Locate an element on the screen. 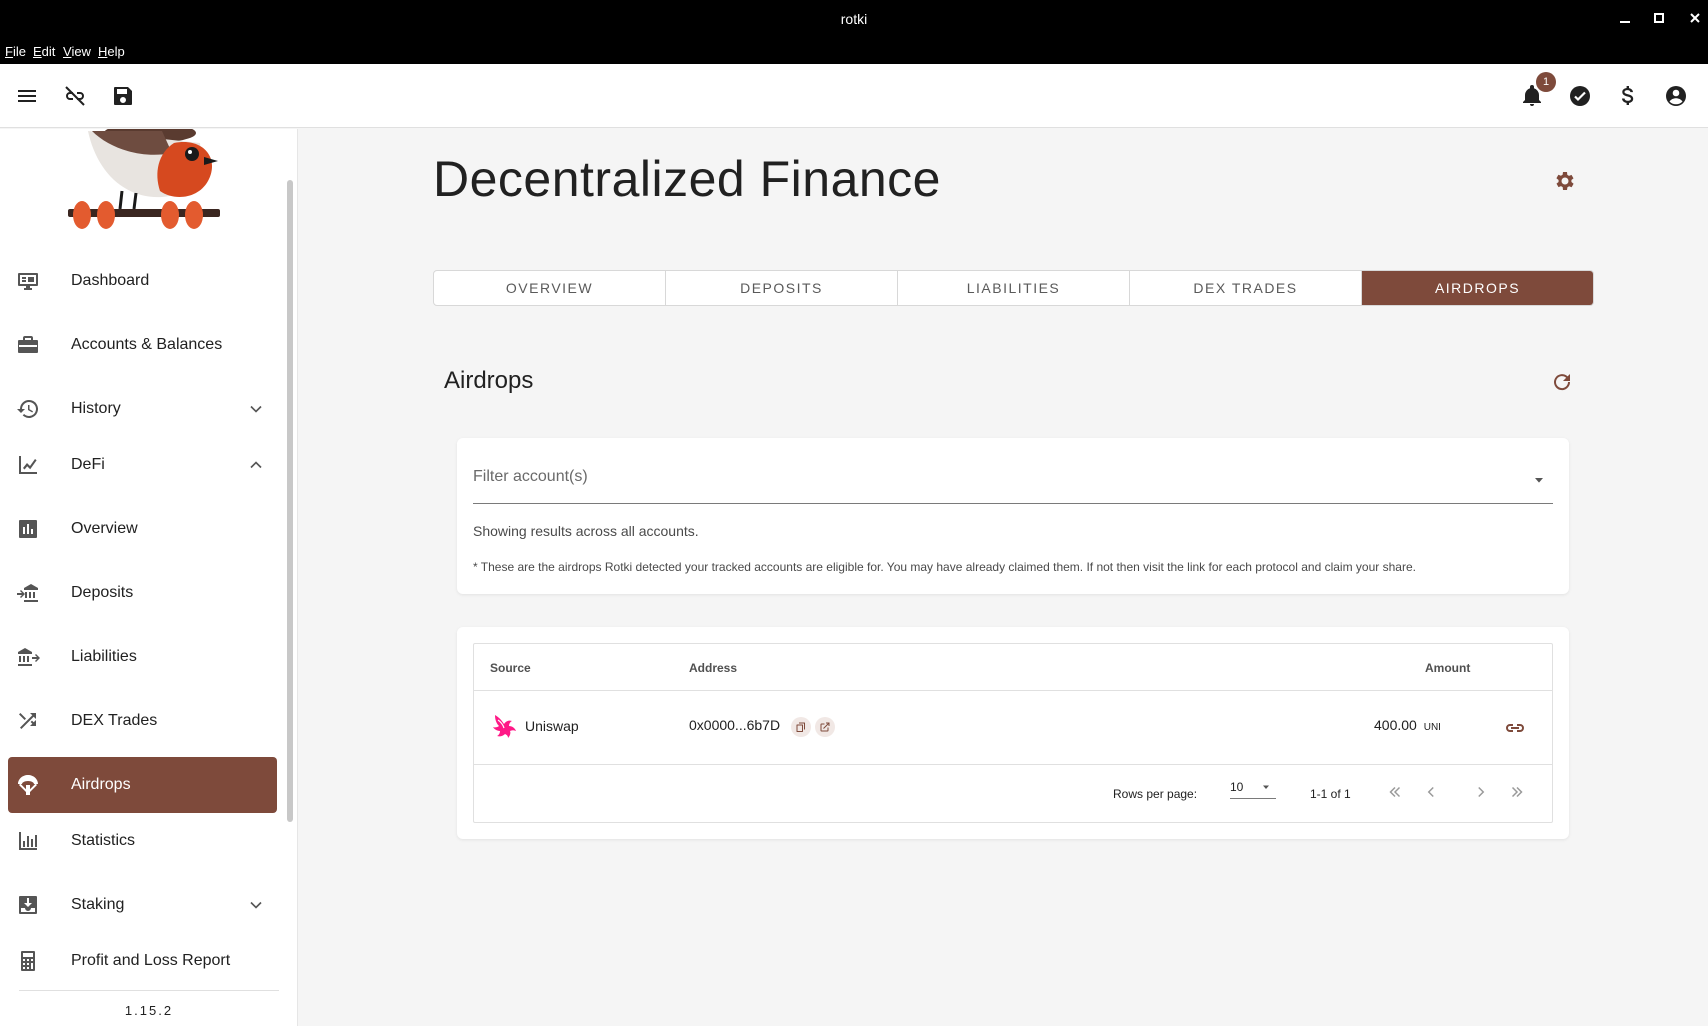  sidebar-item-label: Staking is located at coordinates (98, 904).